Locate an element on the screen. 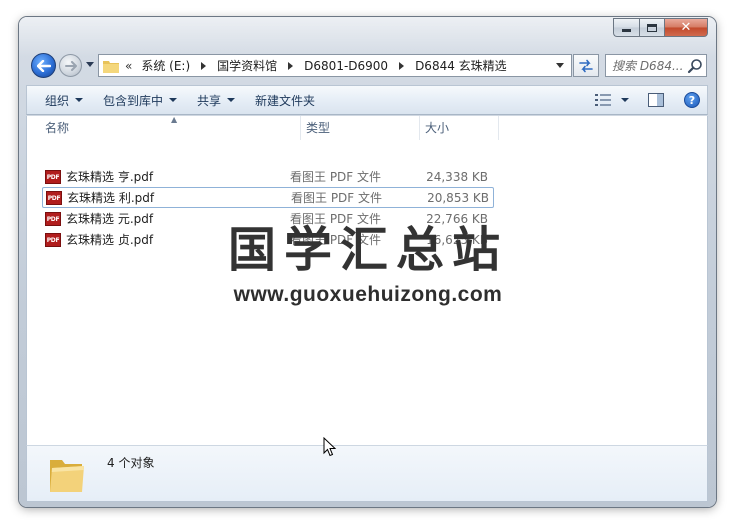 Image resolution: width=736 pixels, height=527 pixels. mouse-cursor-icon is located at coordinates (330, 447).